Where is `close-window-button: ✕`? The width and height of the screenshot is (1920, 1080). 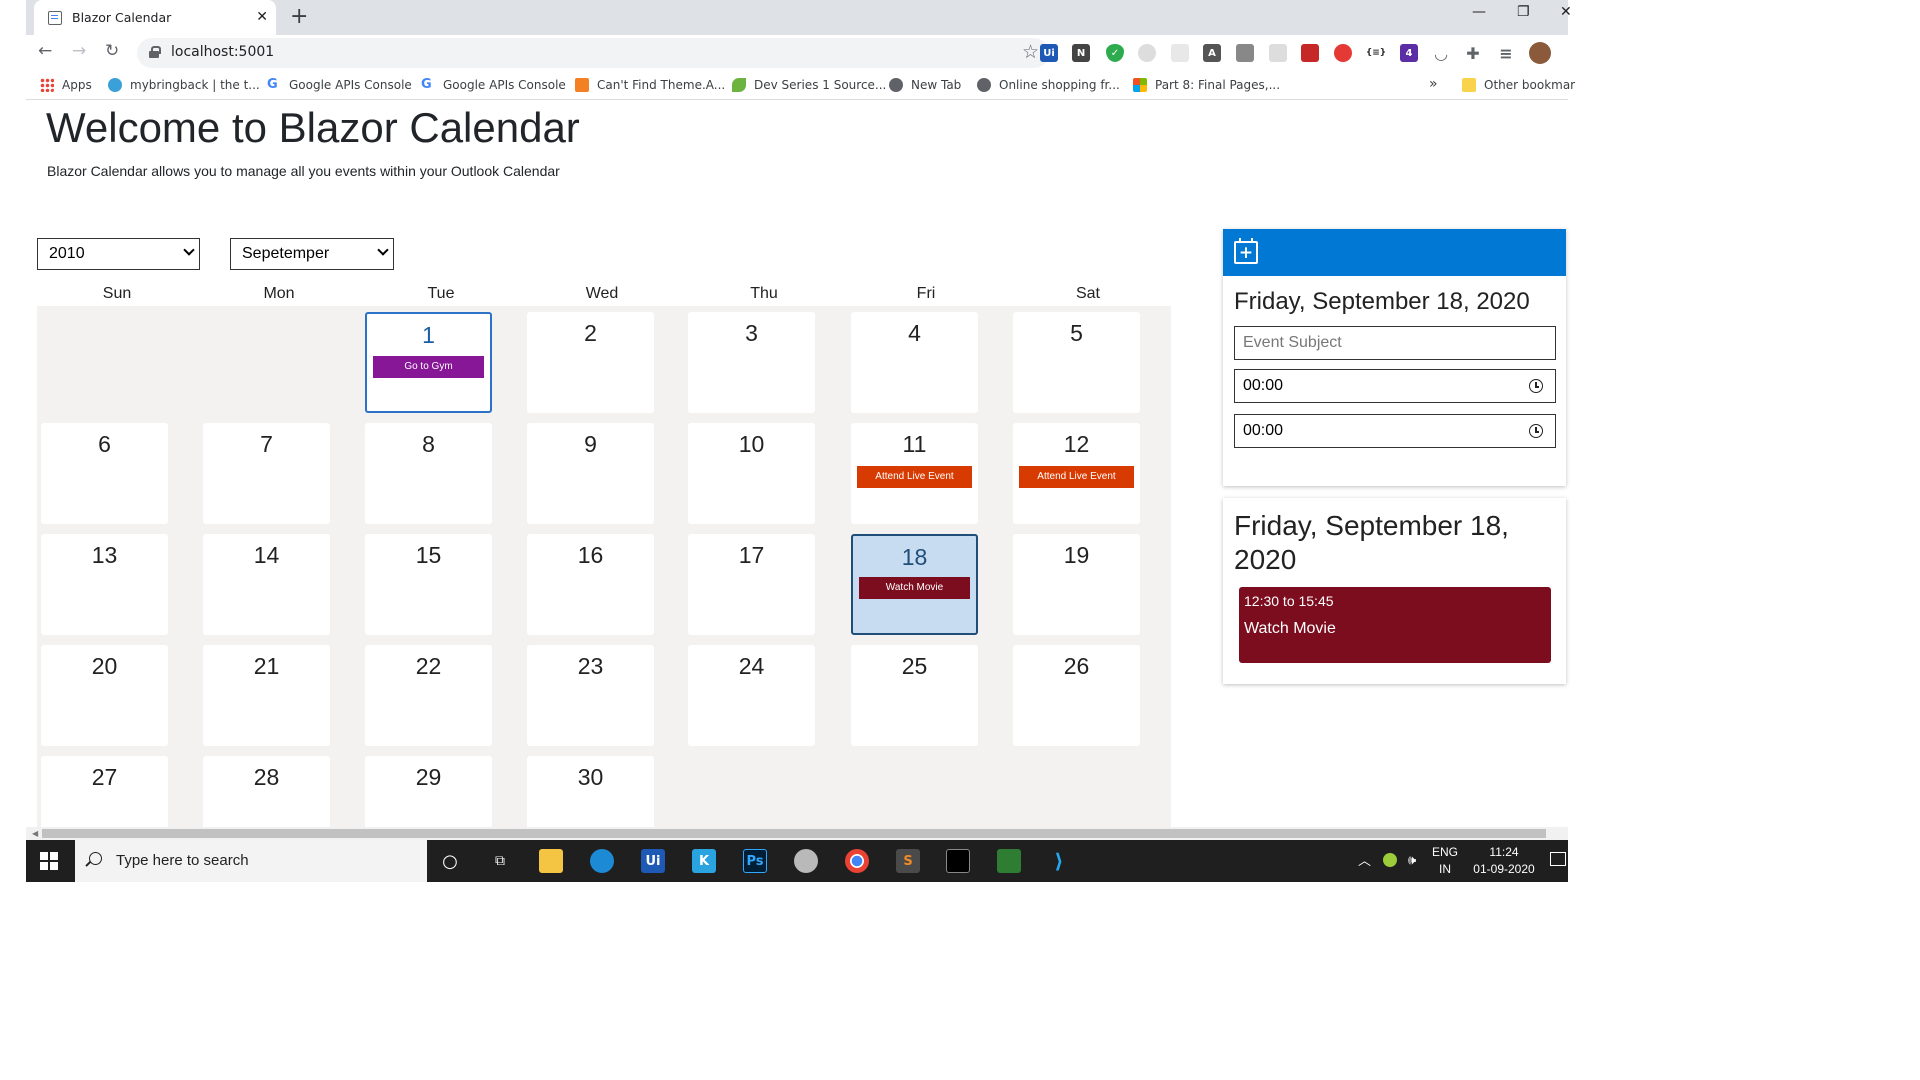
close-window-button: ✕ is located at coordinates (1566, 12).